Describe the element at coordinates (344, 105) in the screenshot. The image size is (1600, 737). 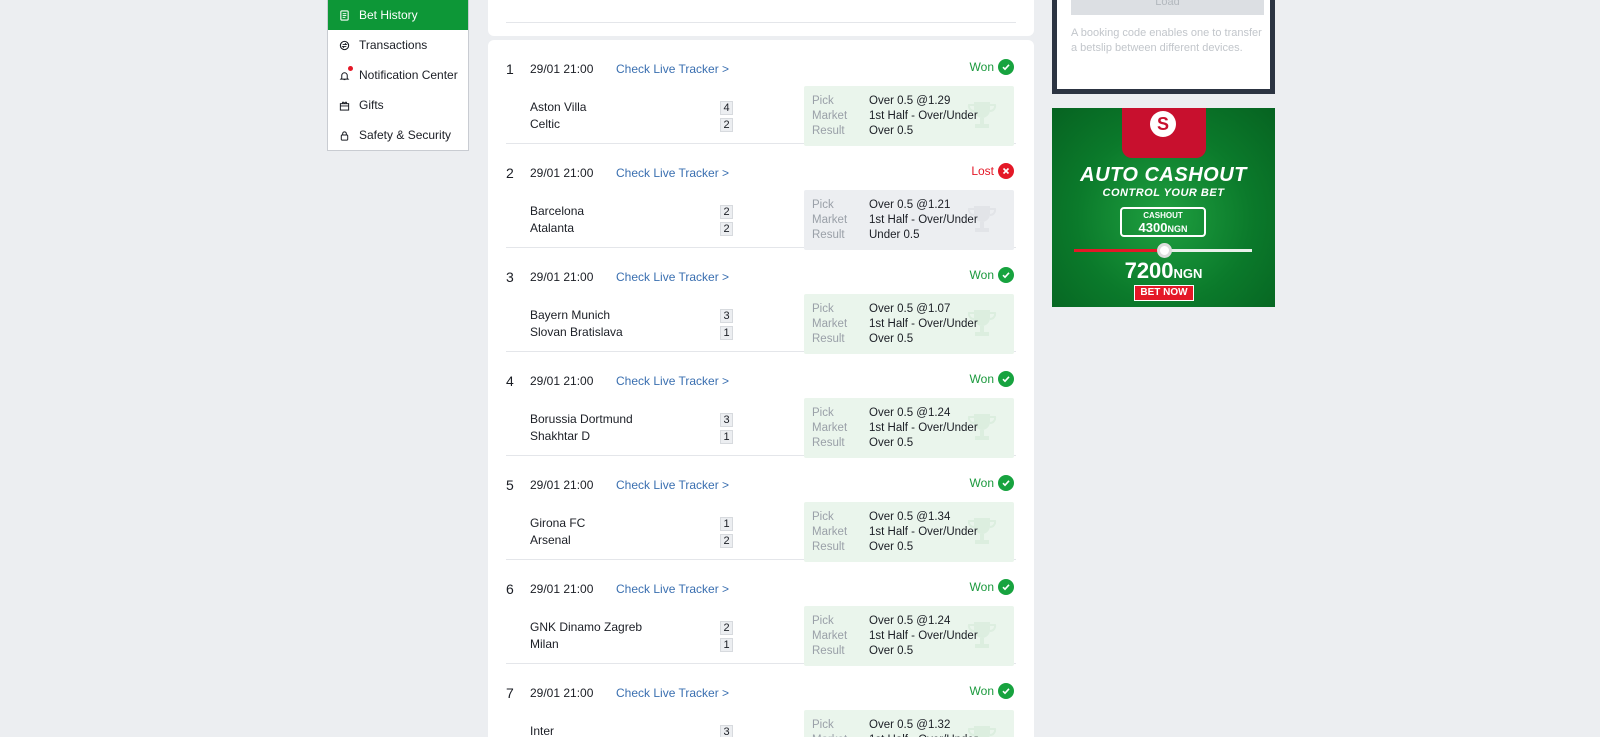
I see `gift-icon` at that location.